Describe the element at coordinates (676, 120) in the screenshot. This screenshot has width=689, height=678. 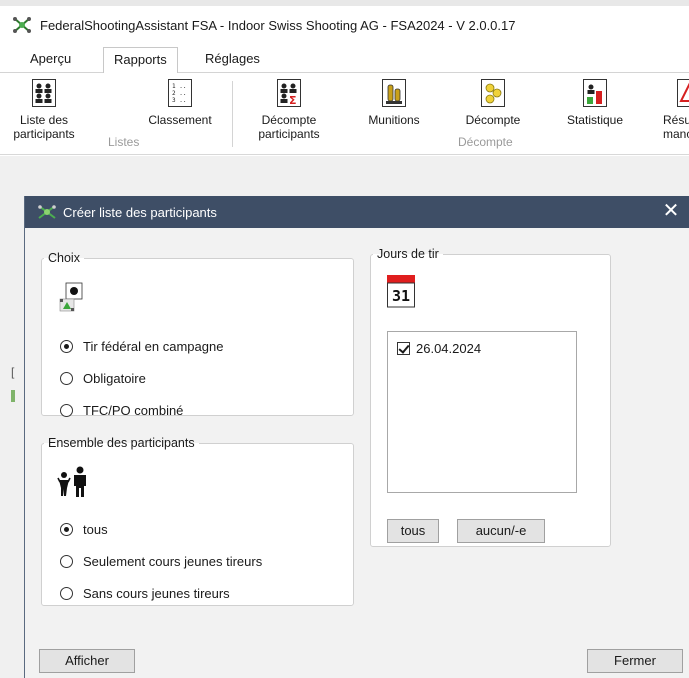
I see `ribbon-button-label: Résu` at that location.